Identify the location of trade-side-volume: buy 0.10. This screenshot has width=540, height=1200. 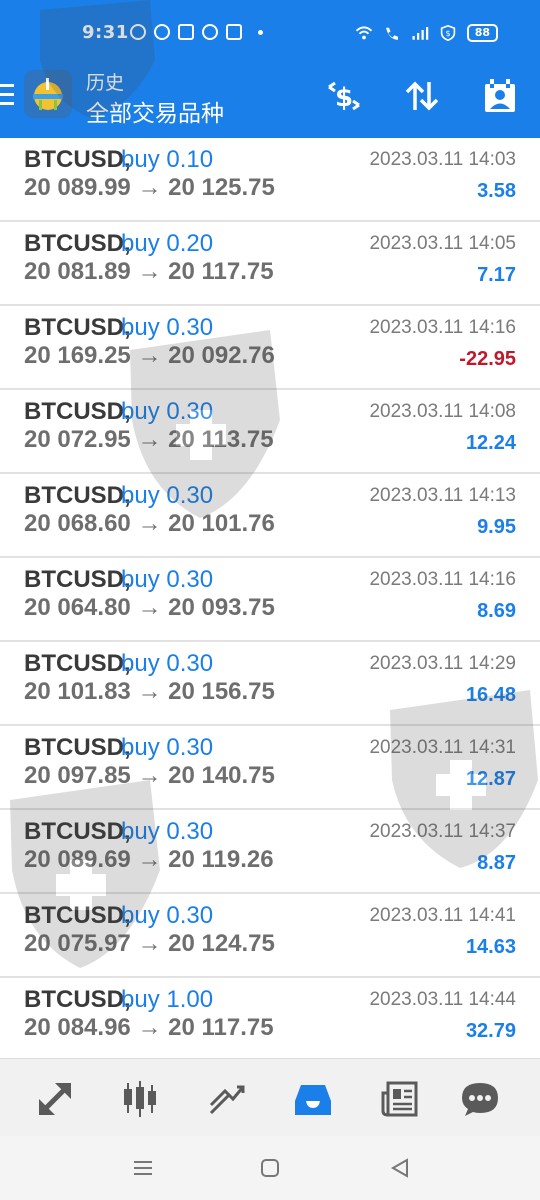
(167, 159).